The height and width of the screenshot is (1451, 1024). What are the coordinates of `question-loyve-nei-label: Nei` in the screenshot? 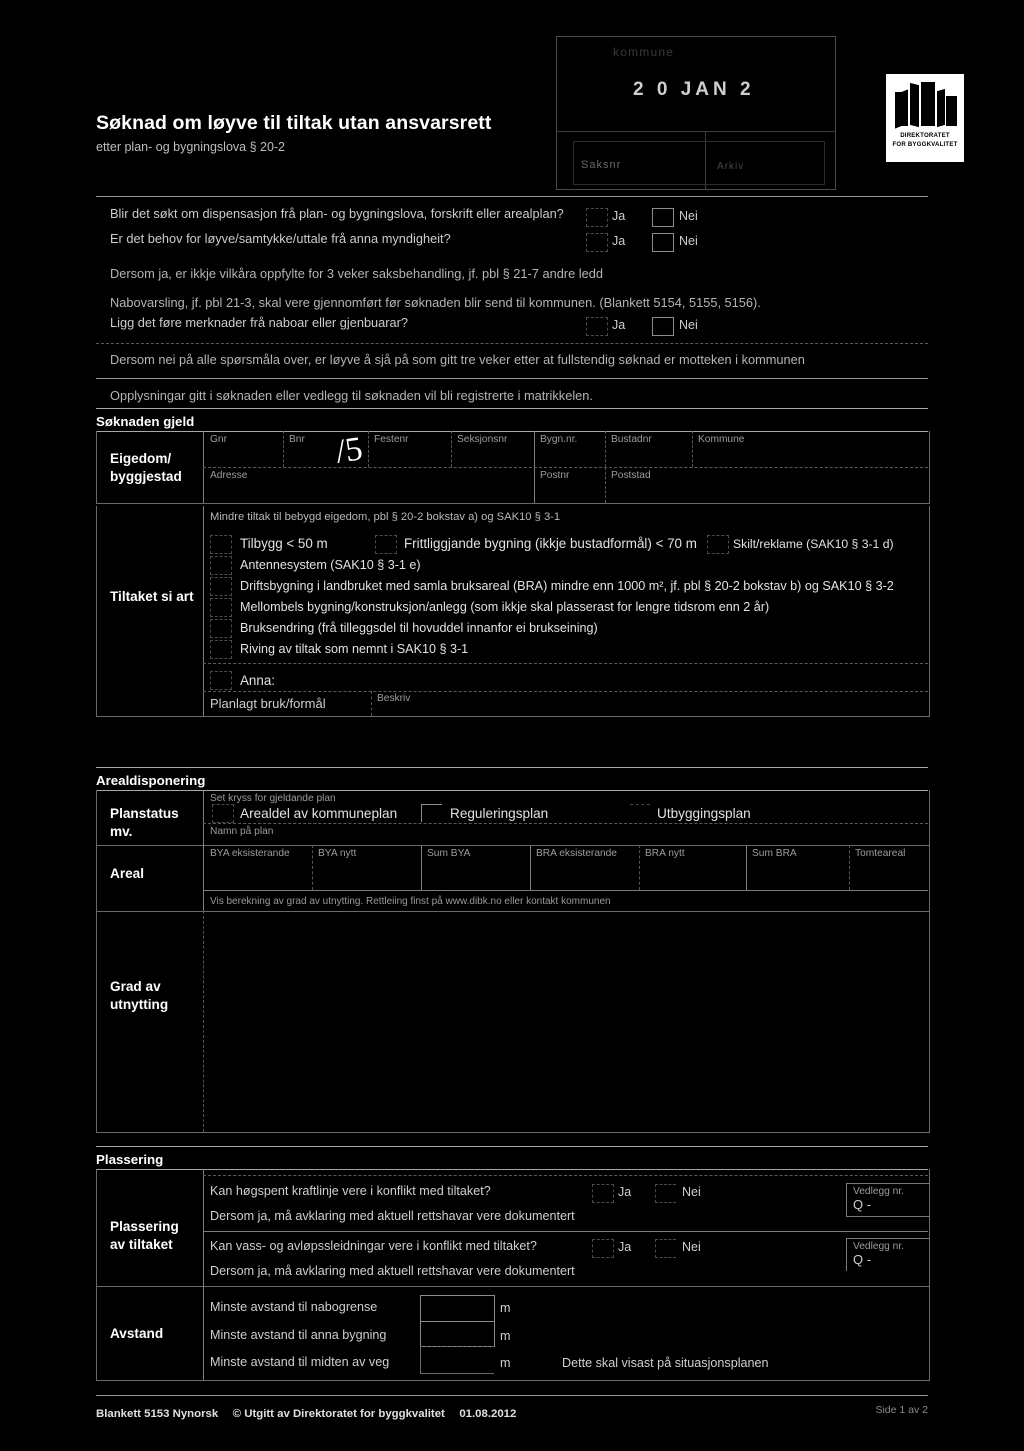 It's located at (688, 241).